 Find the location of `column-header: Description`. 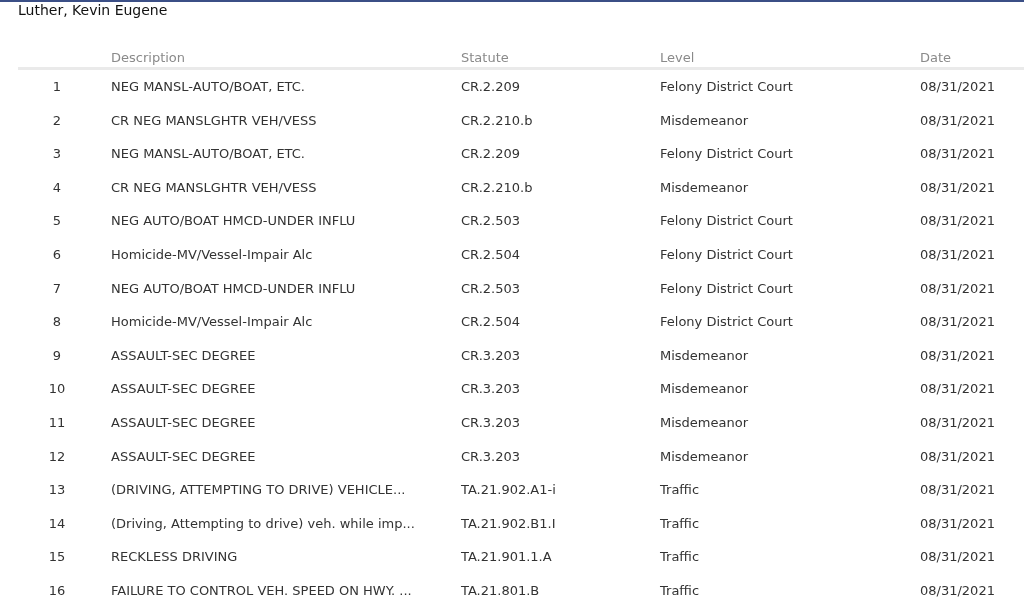

column-header: Description is located at coordinates (149, 58).